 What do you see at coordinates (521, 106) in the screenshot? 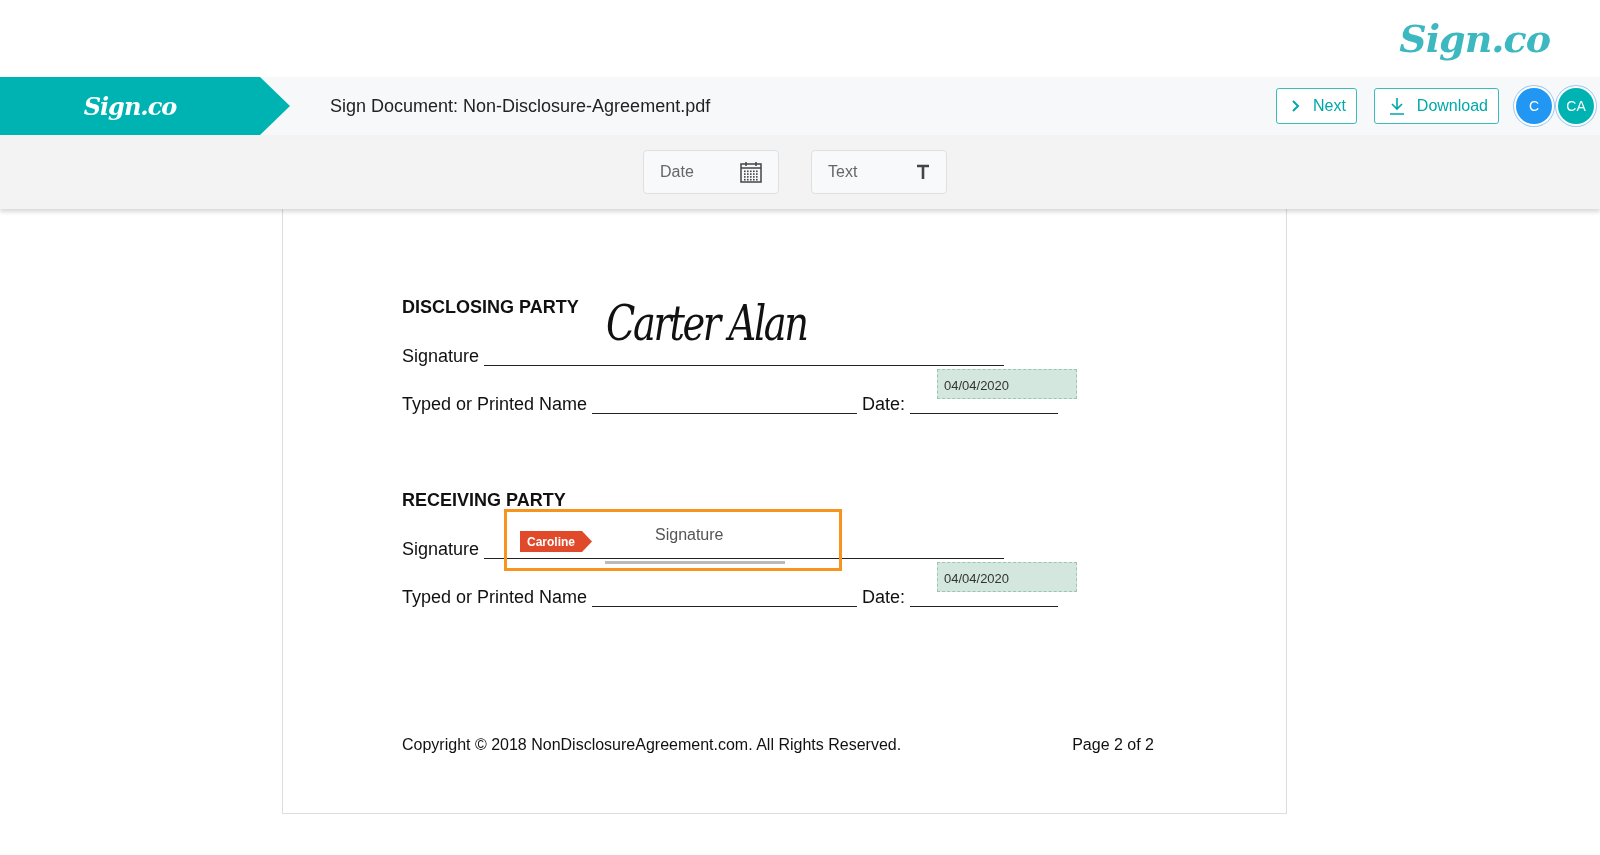
I see `document-title: Sign Document: Non-Disclosure-Agreement.pdf` at bounding box center [521, 106].